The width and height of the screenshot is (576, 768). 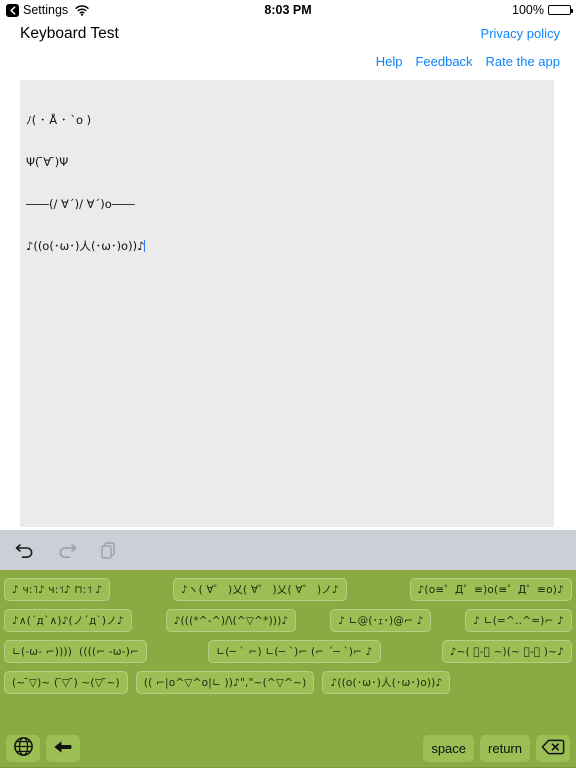 I want to click on back-arrow-key, so click(x=63, y=748).